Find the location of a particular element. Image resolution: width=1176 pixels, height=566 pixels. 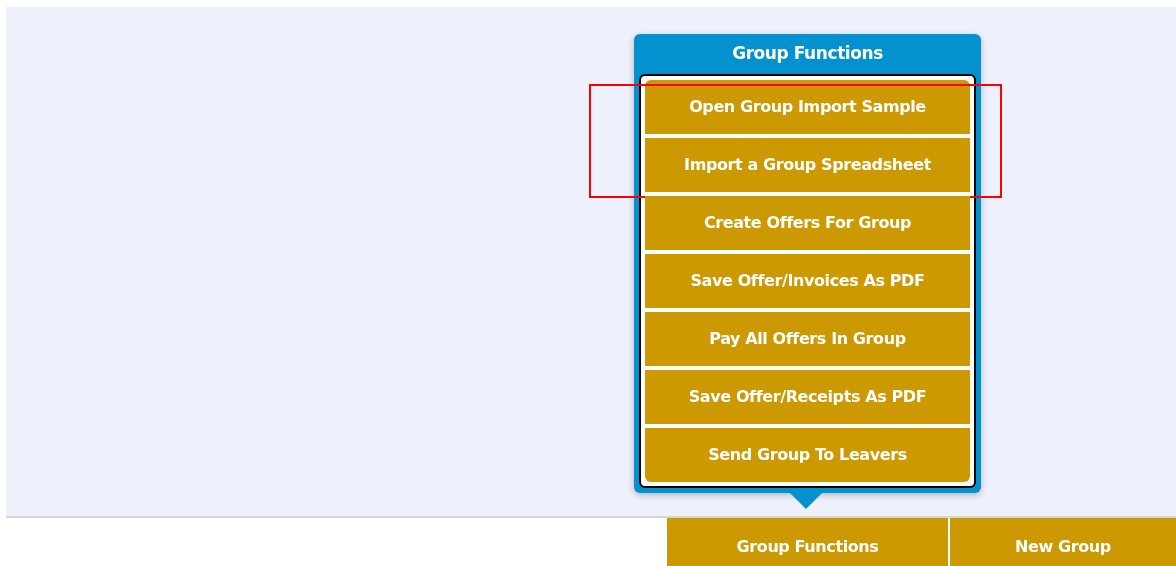

menu-item: Import a Group Spreadsheet is located at coordinates (807, 165).